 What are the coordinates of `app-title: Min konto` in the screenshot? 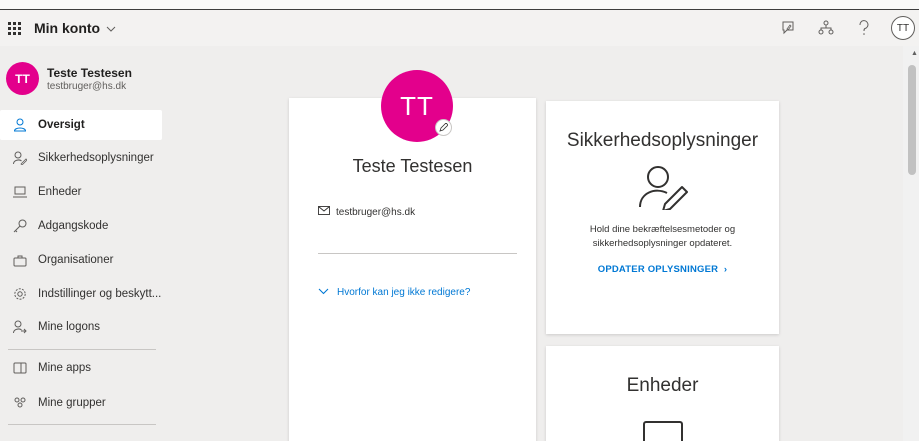 It's located at (67, 28).